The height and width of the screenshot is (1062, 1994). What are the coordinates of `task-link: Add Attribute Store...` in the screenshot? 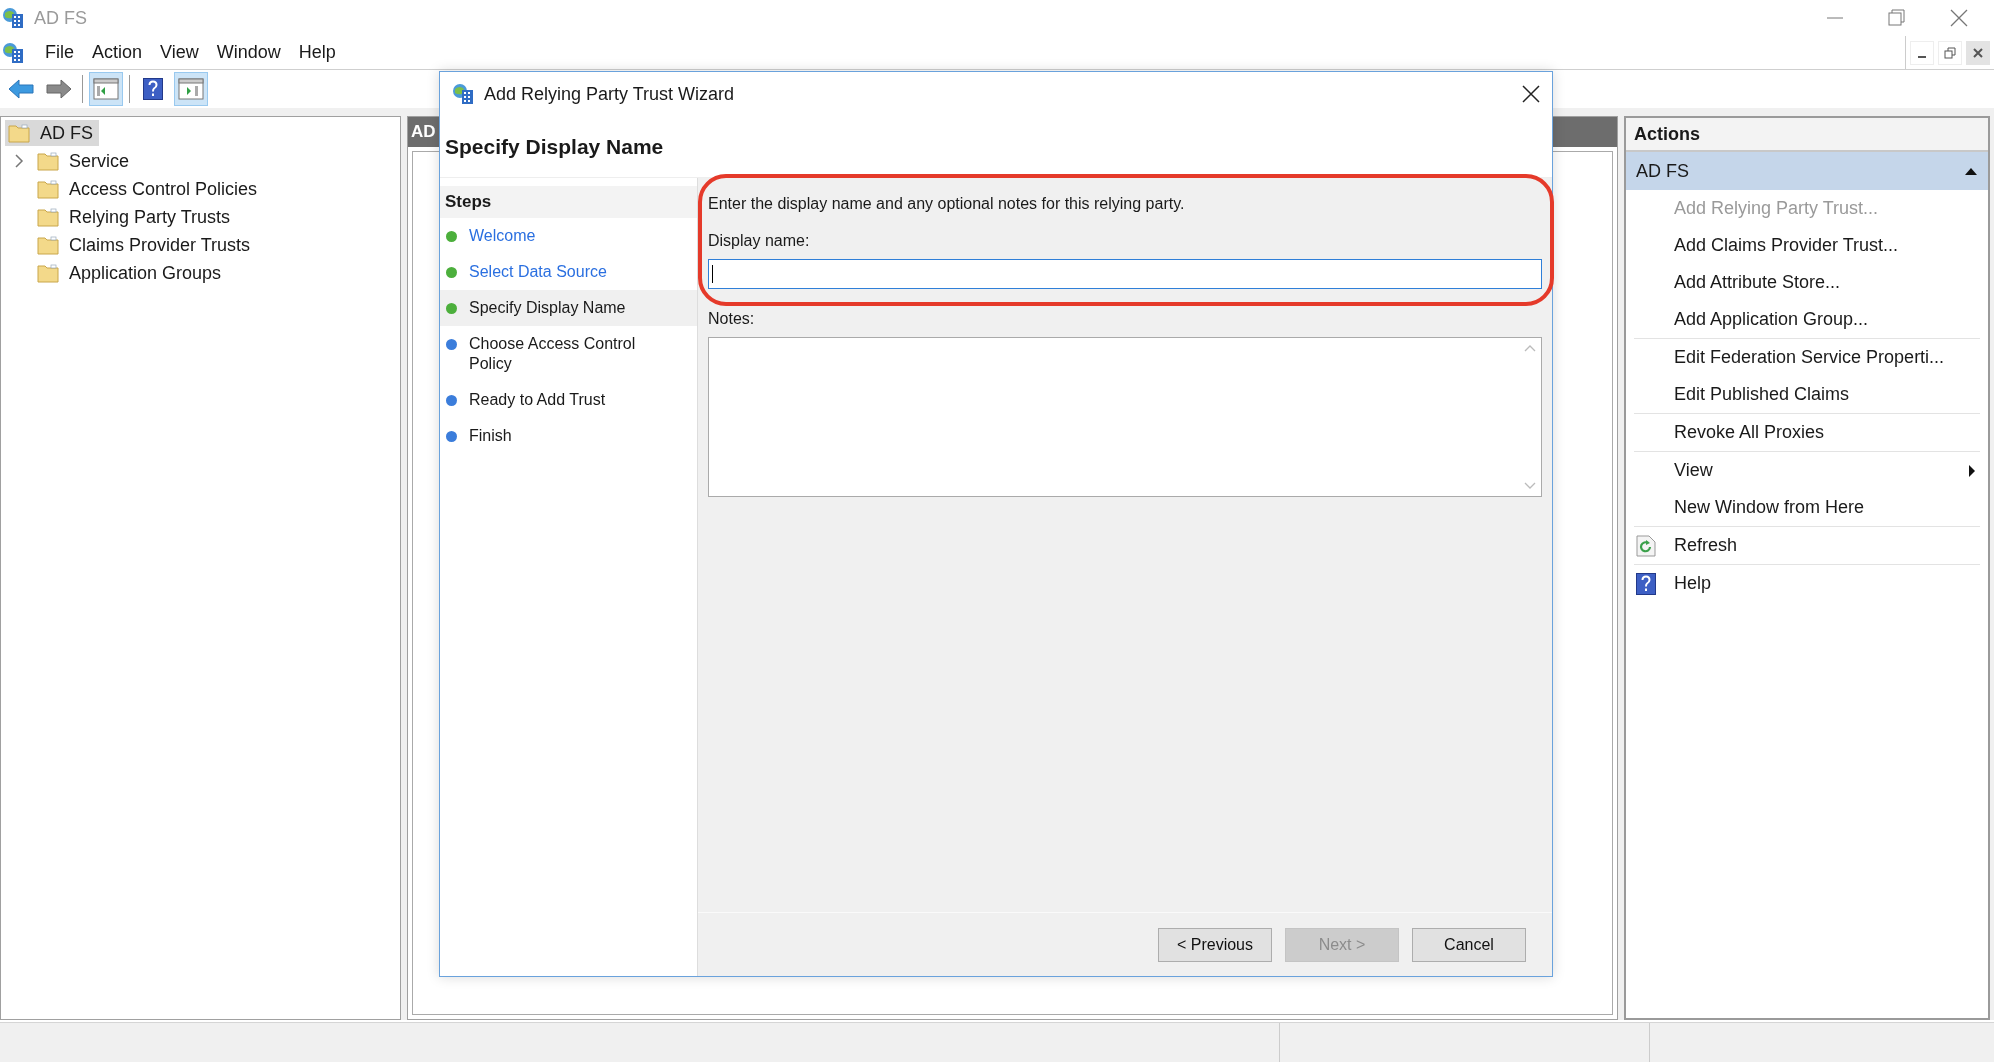 It's located at (1807, 282).